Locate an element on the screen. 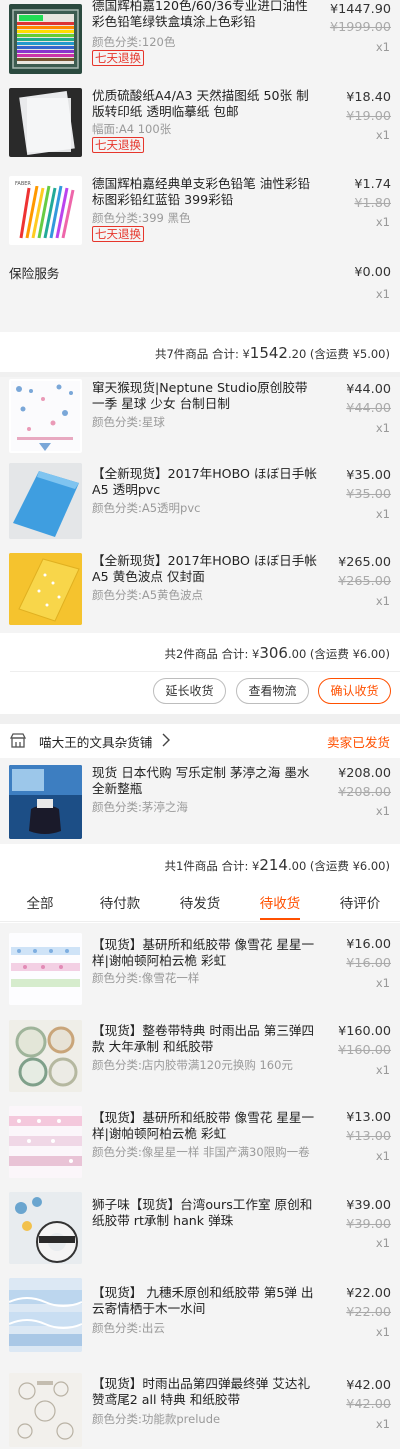  order-status: 卖家已发货 is located at coordinates (358, 742).